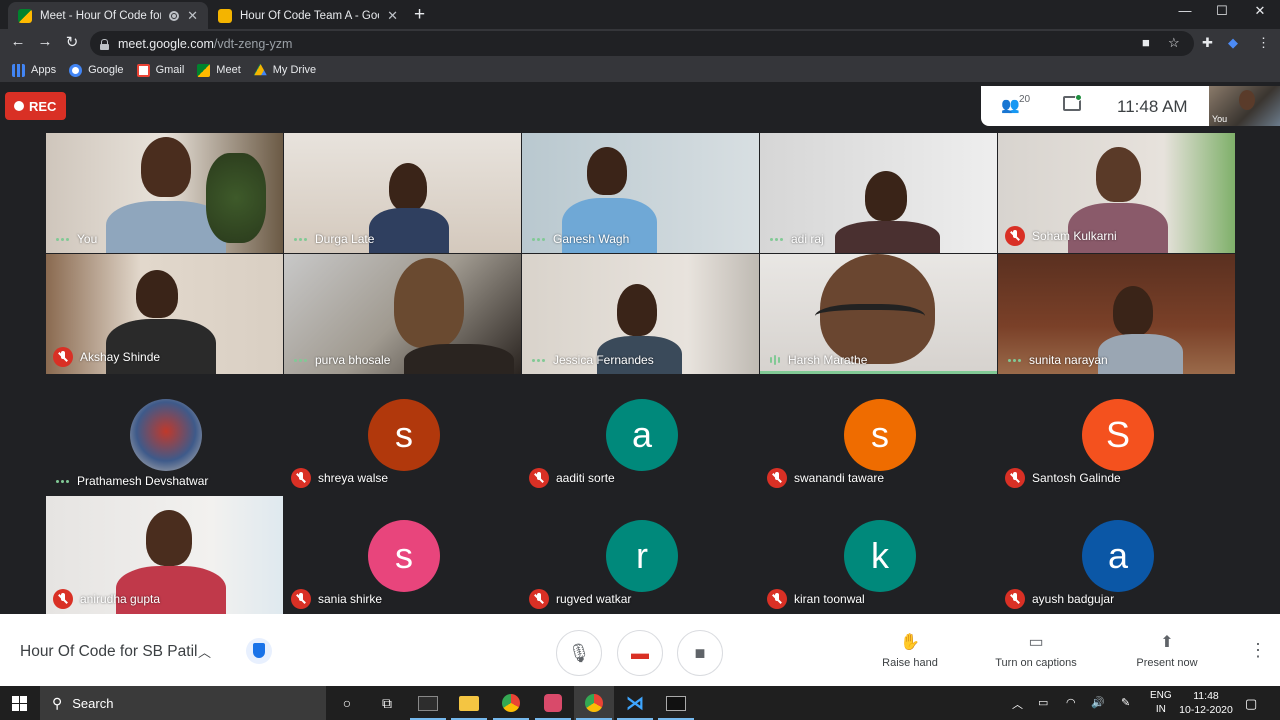  Describe the element at coordinates (640, 314) in the screenshot. I see `participant-tile: Jessica Fernandes` at that location.